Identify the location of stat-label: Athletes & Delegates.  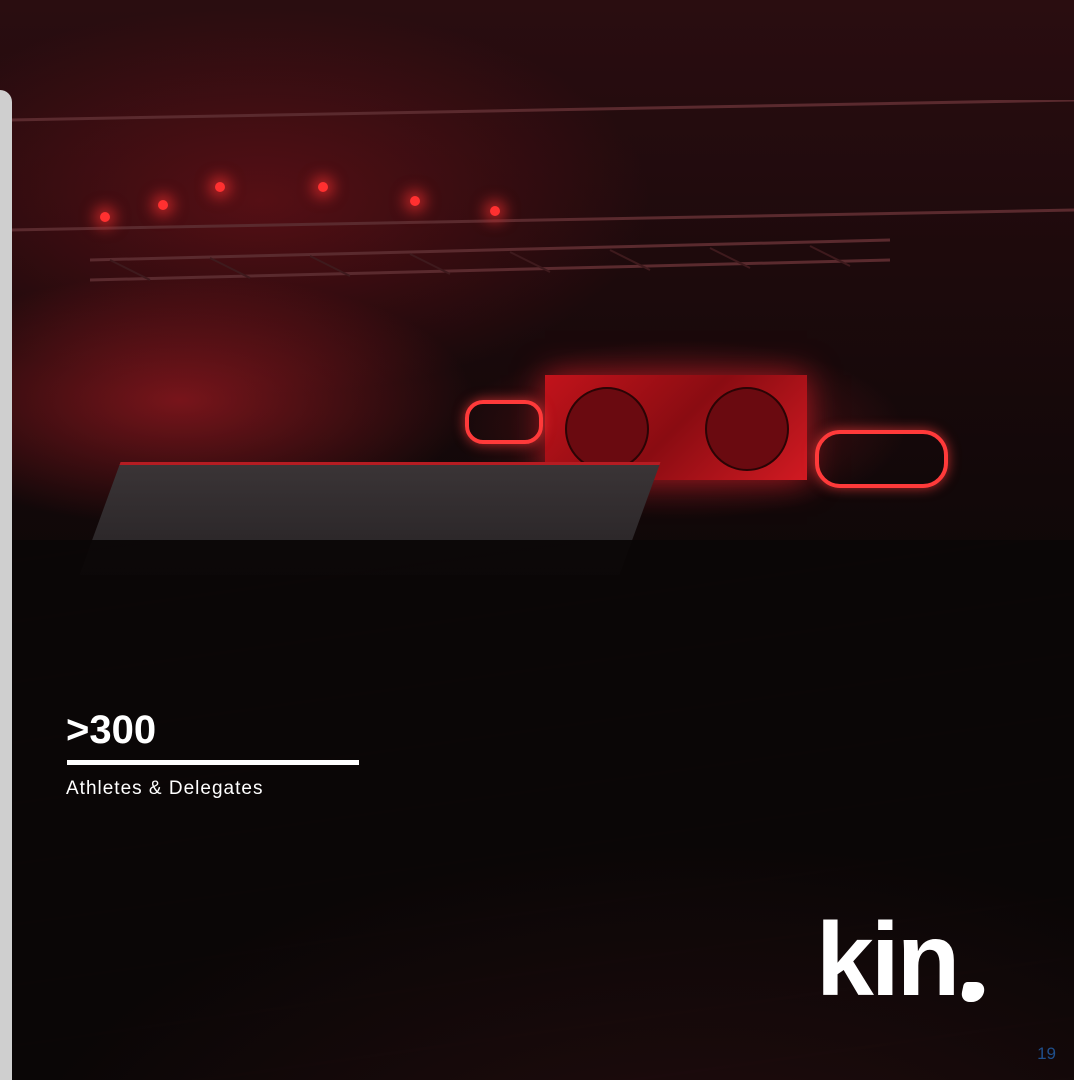
(165, 788).